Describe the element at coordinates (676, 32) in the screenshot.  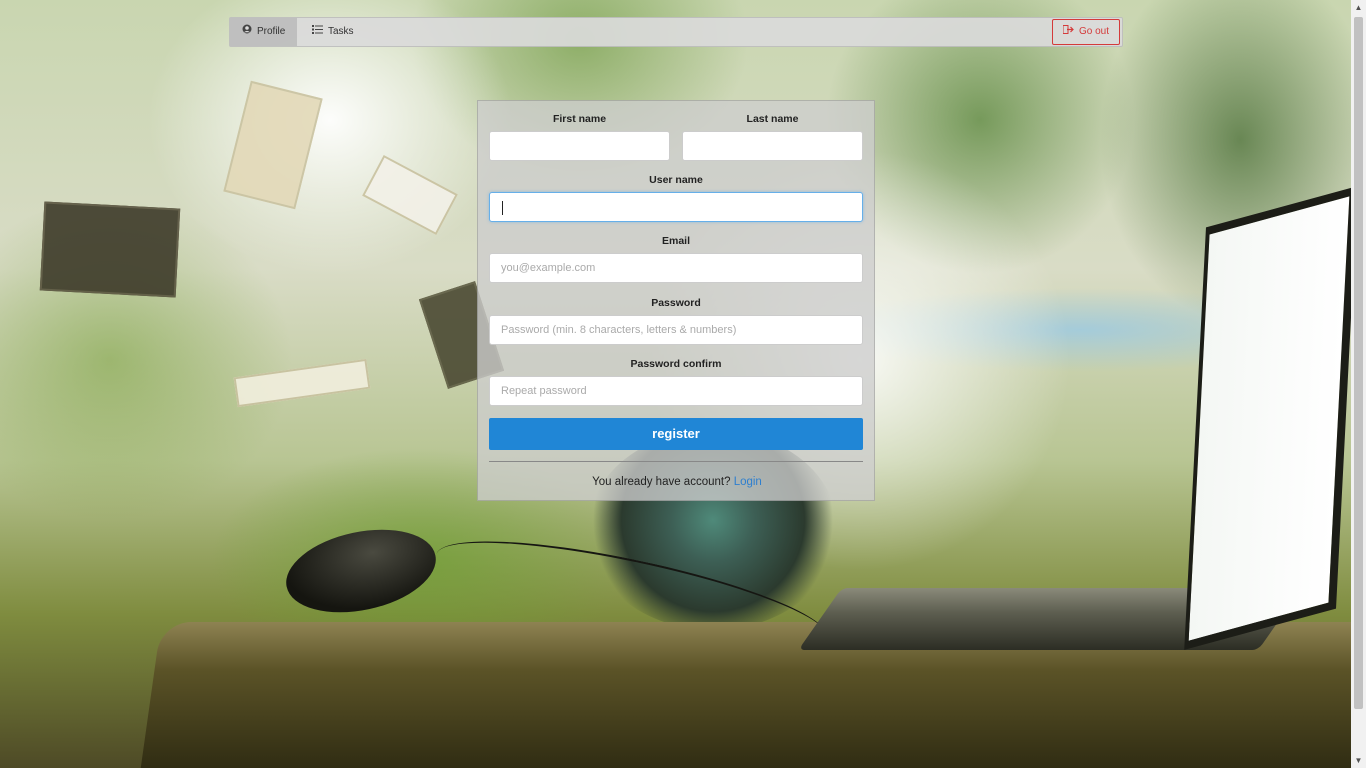
I see `top-navbar: Profile Tasks Go out` at that location.